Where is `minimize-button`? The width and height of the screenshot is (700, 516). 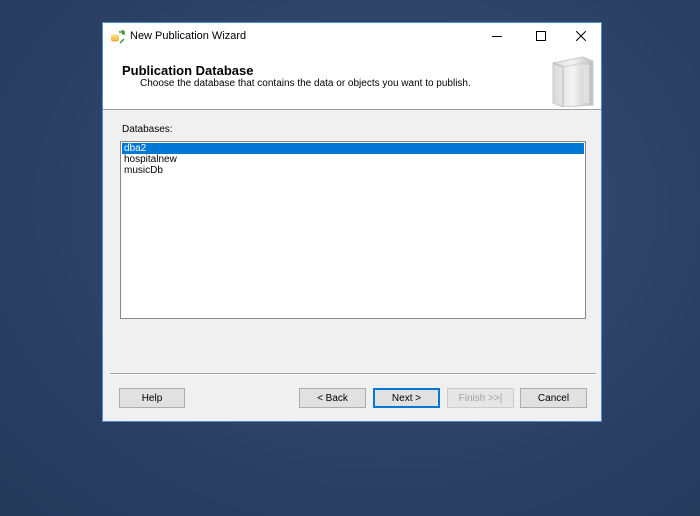 minimize-button is located at coordinates (497, 37).